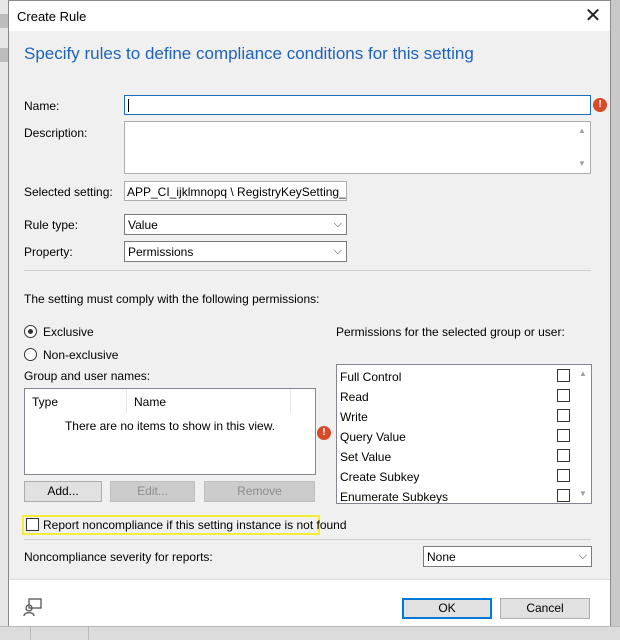  Describe the element at coordinates (52, 16) in the screenshot. I see `dialog-title: Create Rule` at that location.